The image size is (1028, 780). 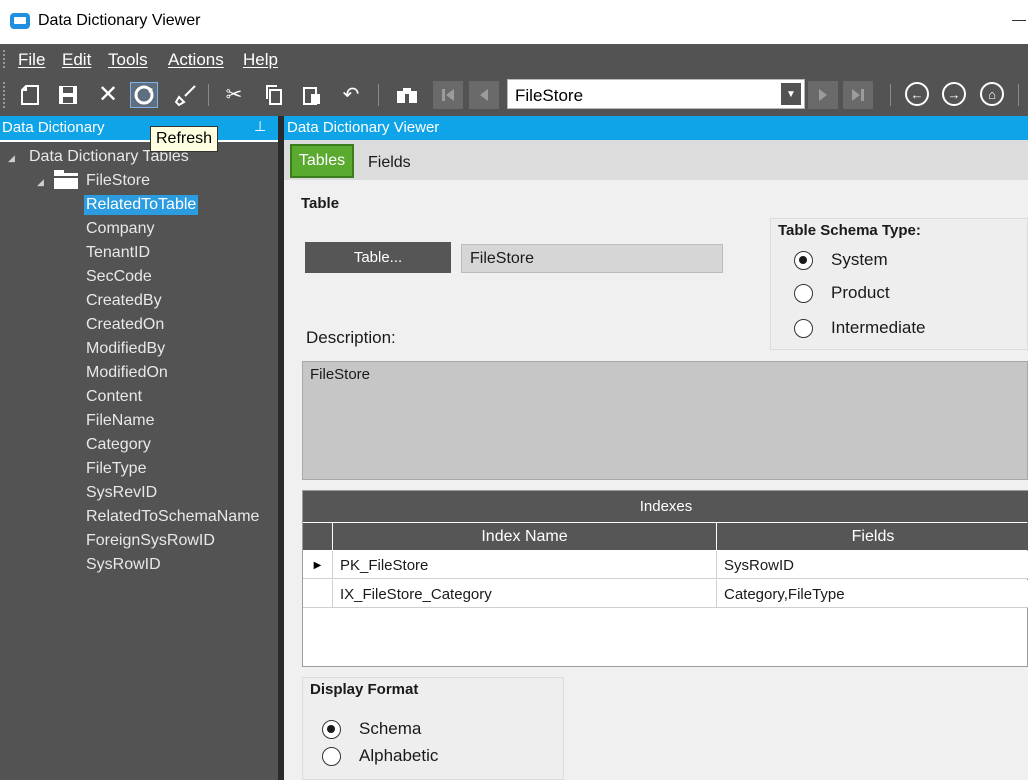 What do you see at coordinates (954, 94) in the screenshot?
I see `forward-icon: →` at bounding box center [954, 94].